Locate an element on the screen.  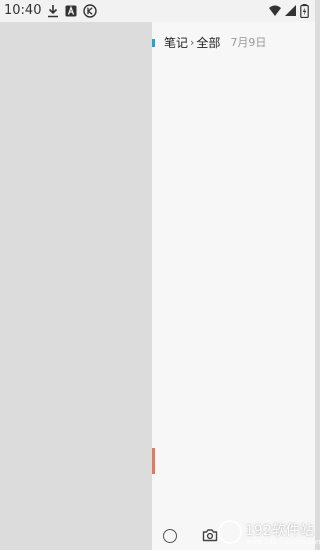
watermark-logo is located at coordinates (230, 532).